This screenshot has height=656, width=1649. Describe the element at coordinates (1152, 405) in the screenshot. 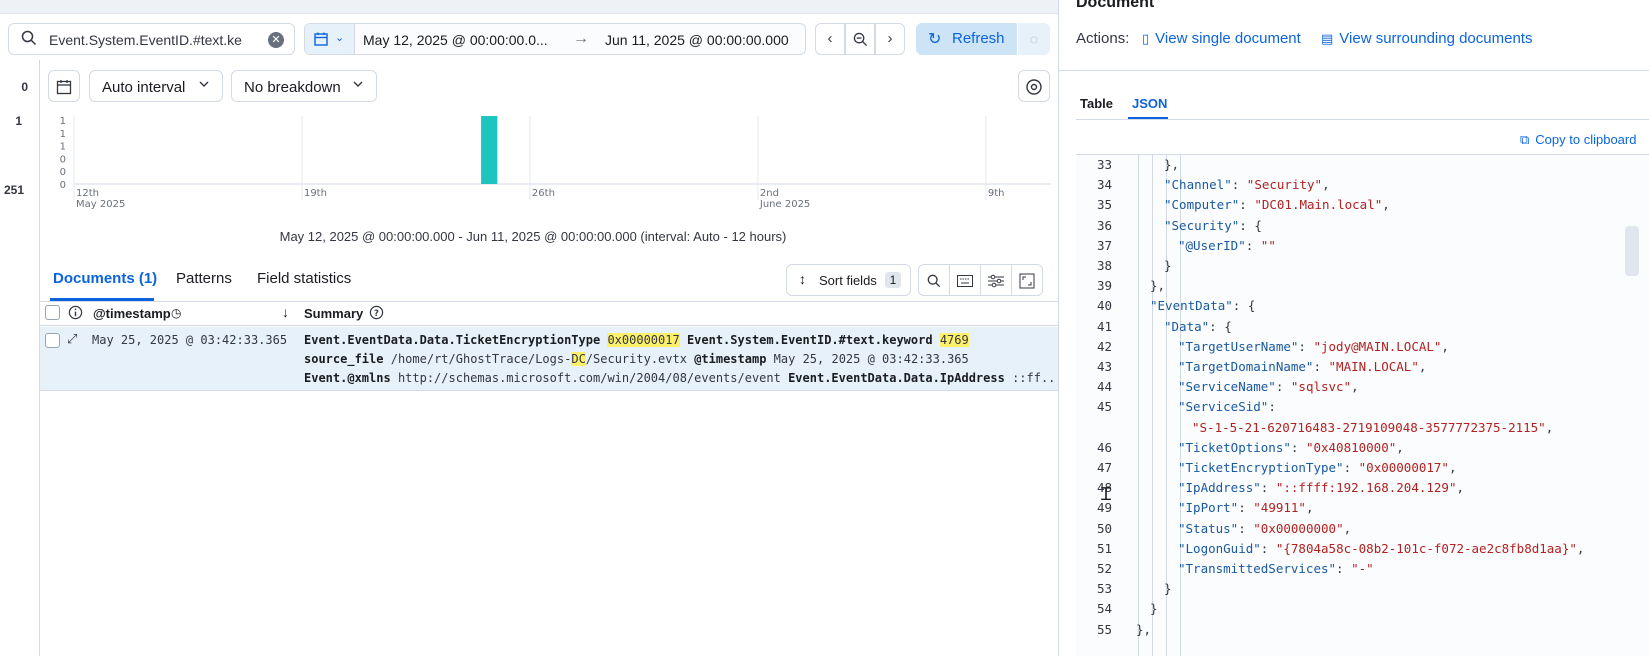

I see `indent-guide` at that location.